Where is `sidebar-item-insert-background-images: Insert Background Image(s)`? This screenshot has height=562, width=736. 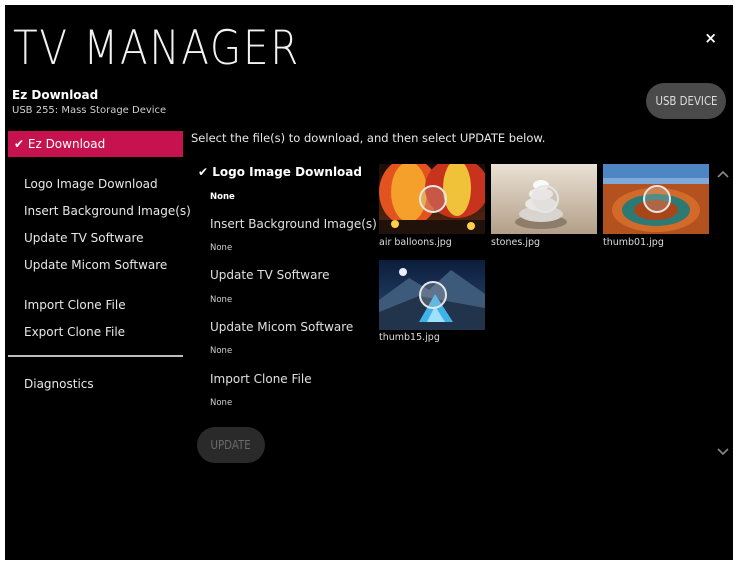 sidebar-item-insert-background-images: Insert Background Image(s) is located at coordinates (107, 211).